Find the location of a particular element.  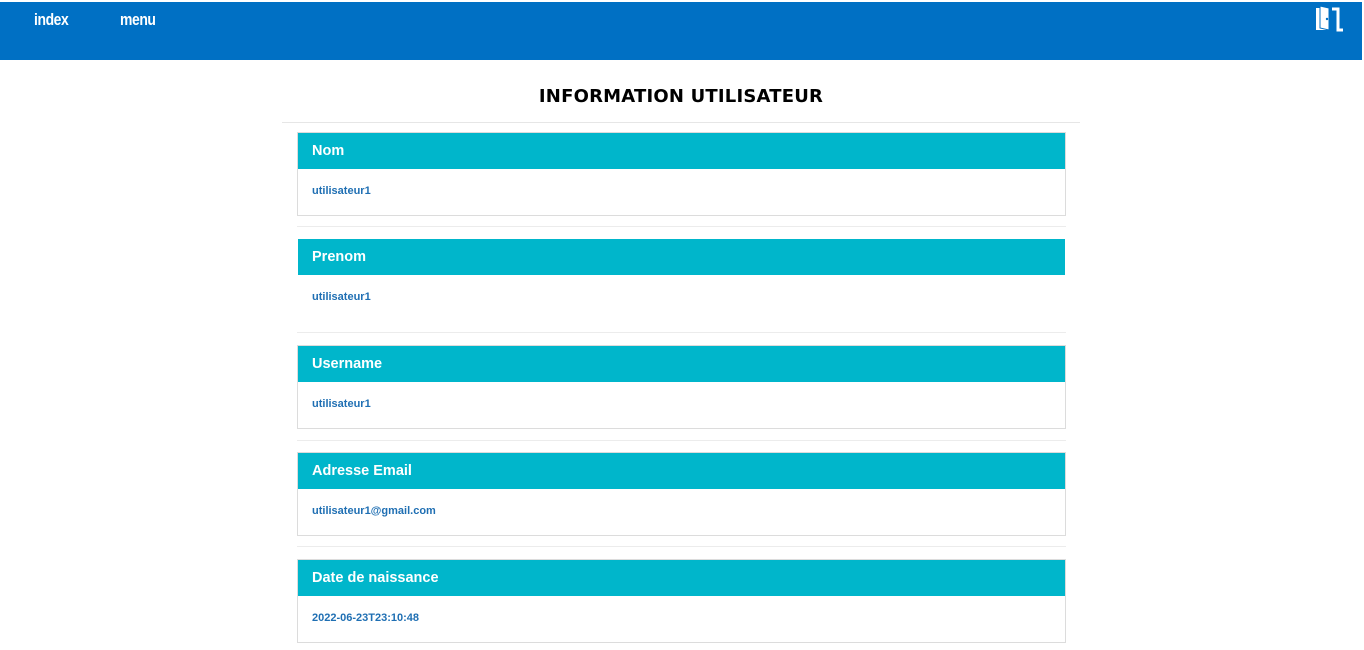

field-card-birthdate: Date de naissance 2022-06-23T23:10:48 is located at coordinates (681, 601).